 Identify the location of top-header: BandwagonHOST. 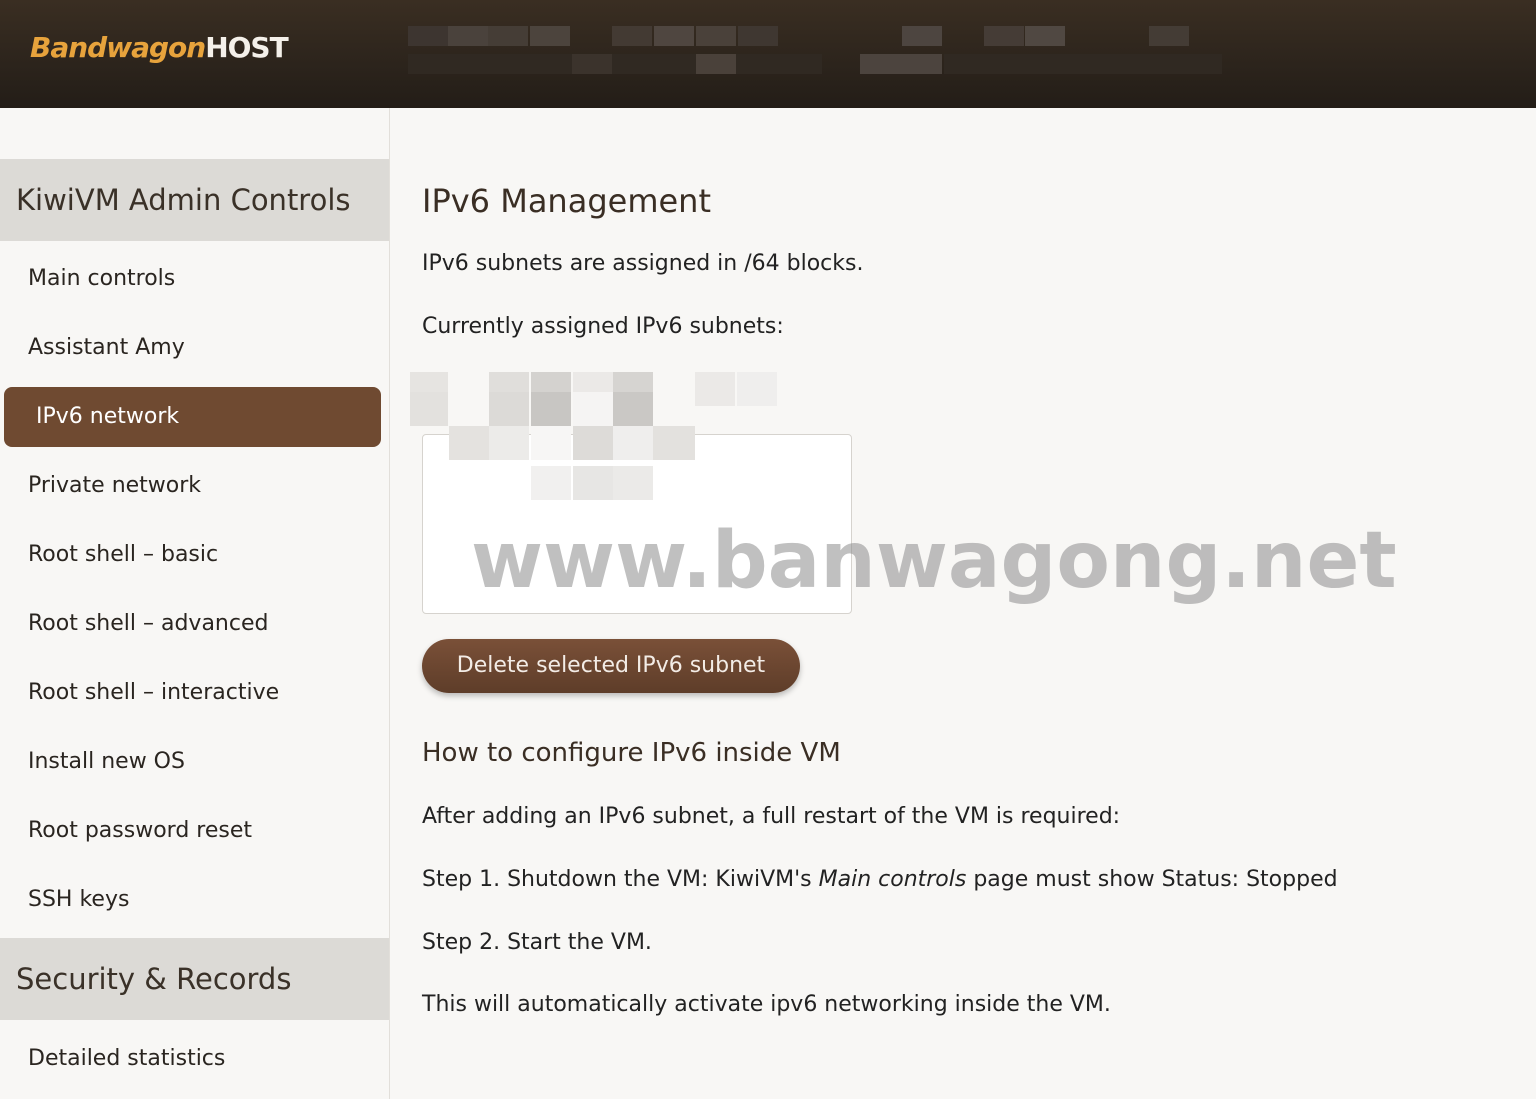
(768, 54).